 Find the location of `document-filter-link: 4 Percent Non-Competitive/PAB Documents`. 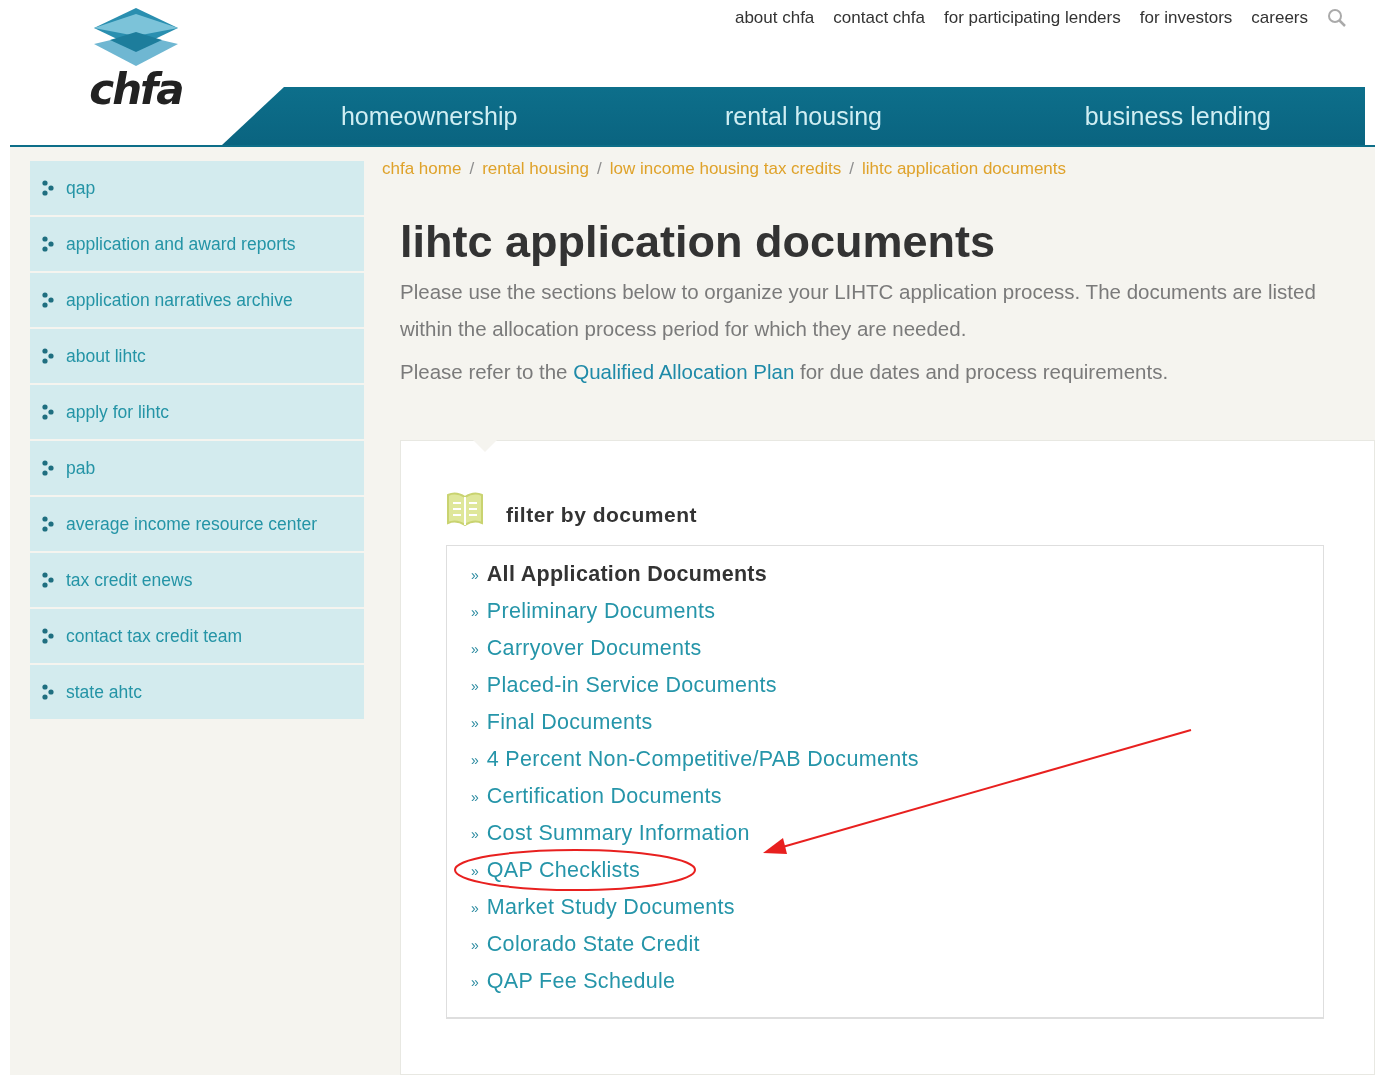

document-filter-link: 4 Percent Non-Competitive/PAB Documents is located at coordinates (702, 759).